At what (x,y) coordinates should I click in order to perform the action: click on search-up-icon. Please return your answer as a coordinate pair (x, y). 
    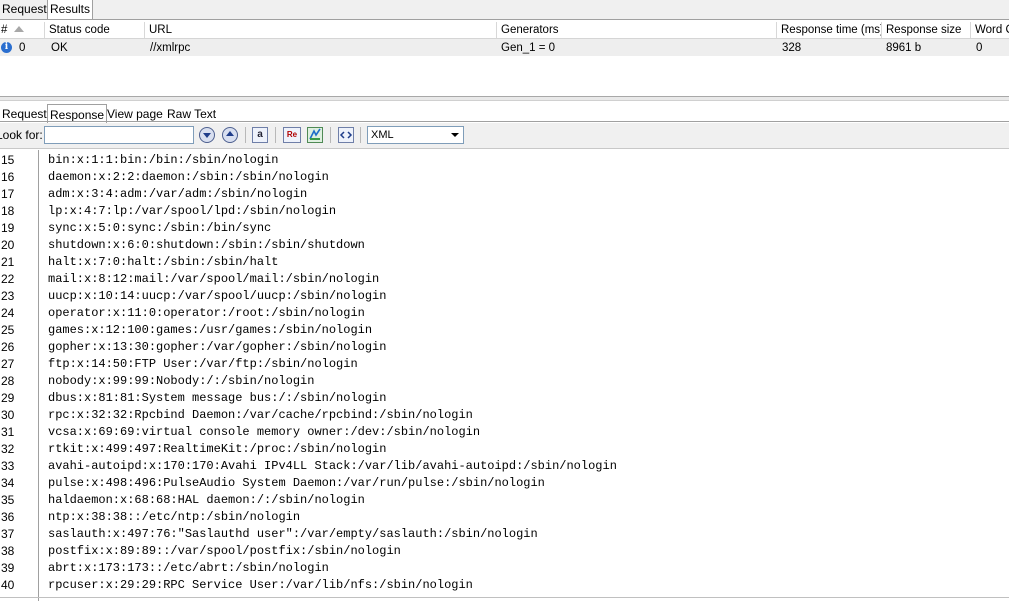
    Looking at the image, I should click on (230, 135).